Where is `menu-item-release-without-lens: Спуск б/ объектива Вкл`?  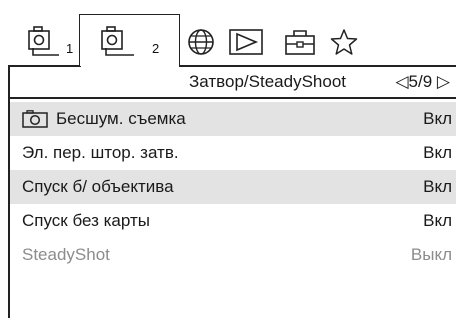
menu-item-release-without-lens: Спуск б/ объектива Вкл is located at coordinates (233, 187).